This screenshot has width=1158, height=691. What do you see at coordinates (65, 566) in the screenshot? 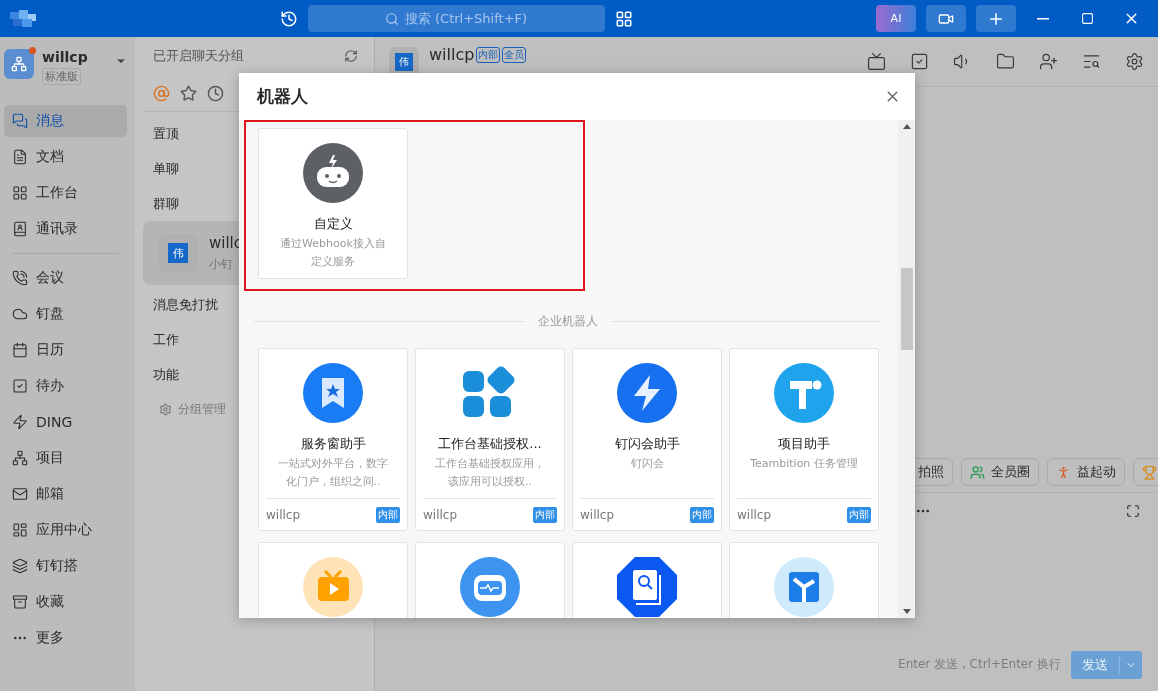
I see `sidebar-item: 钉钉搭` at bounding box center [65, 566].